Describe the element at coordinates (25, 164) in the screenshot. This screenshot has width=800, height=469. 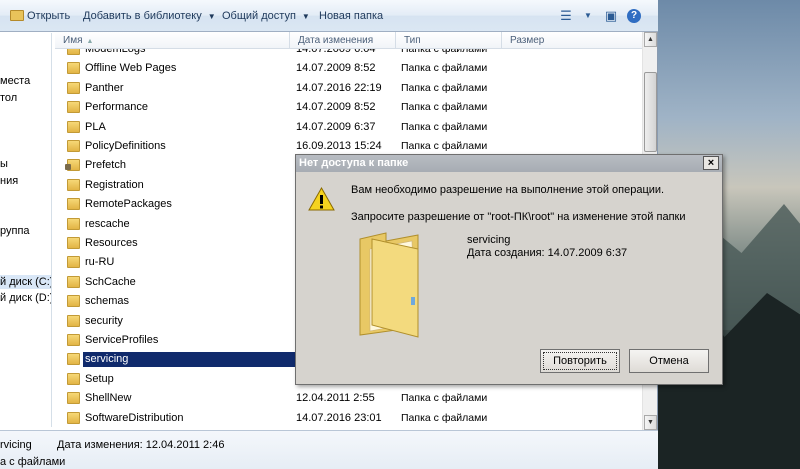
I see `nav-item: ы` at that location.